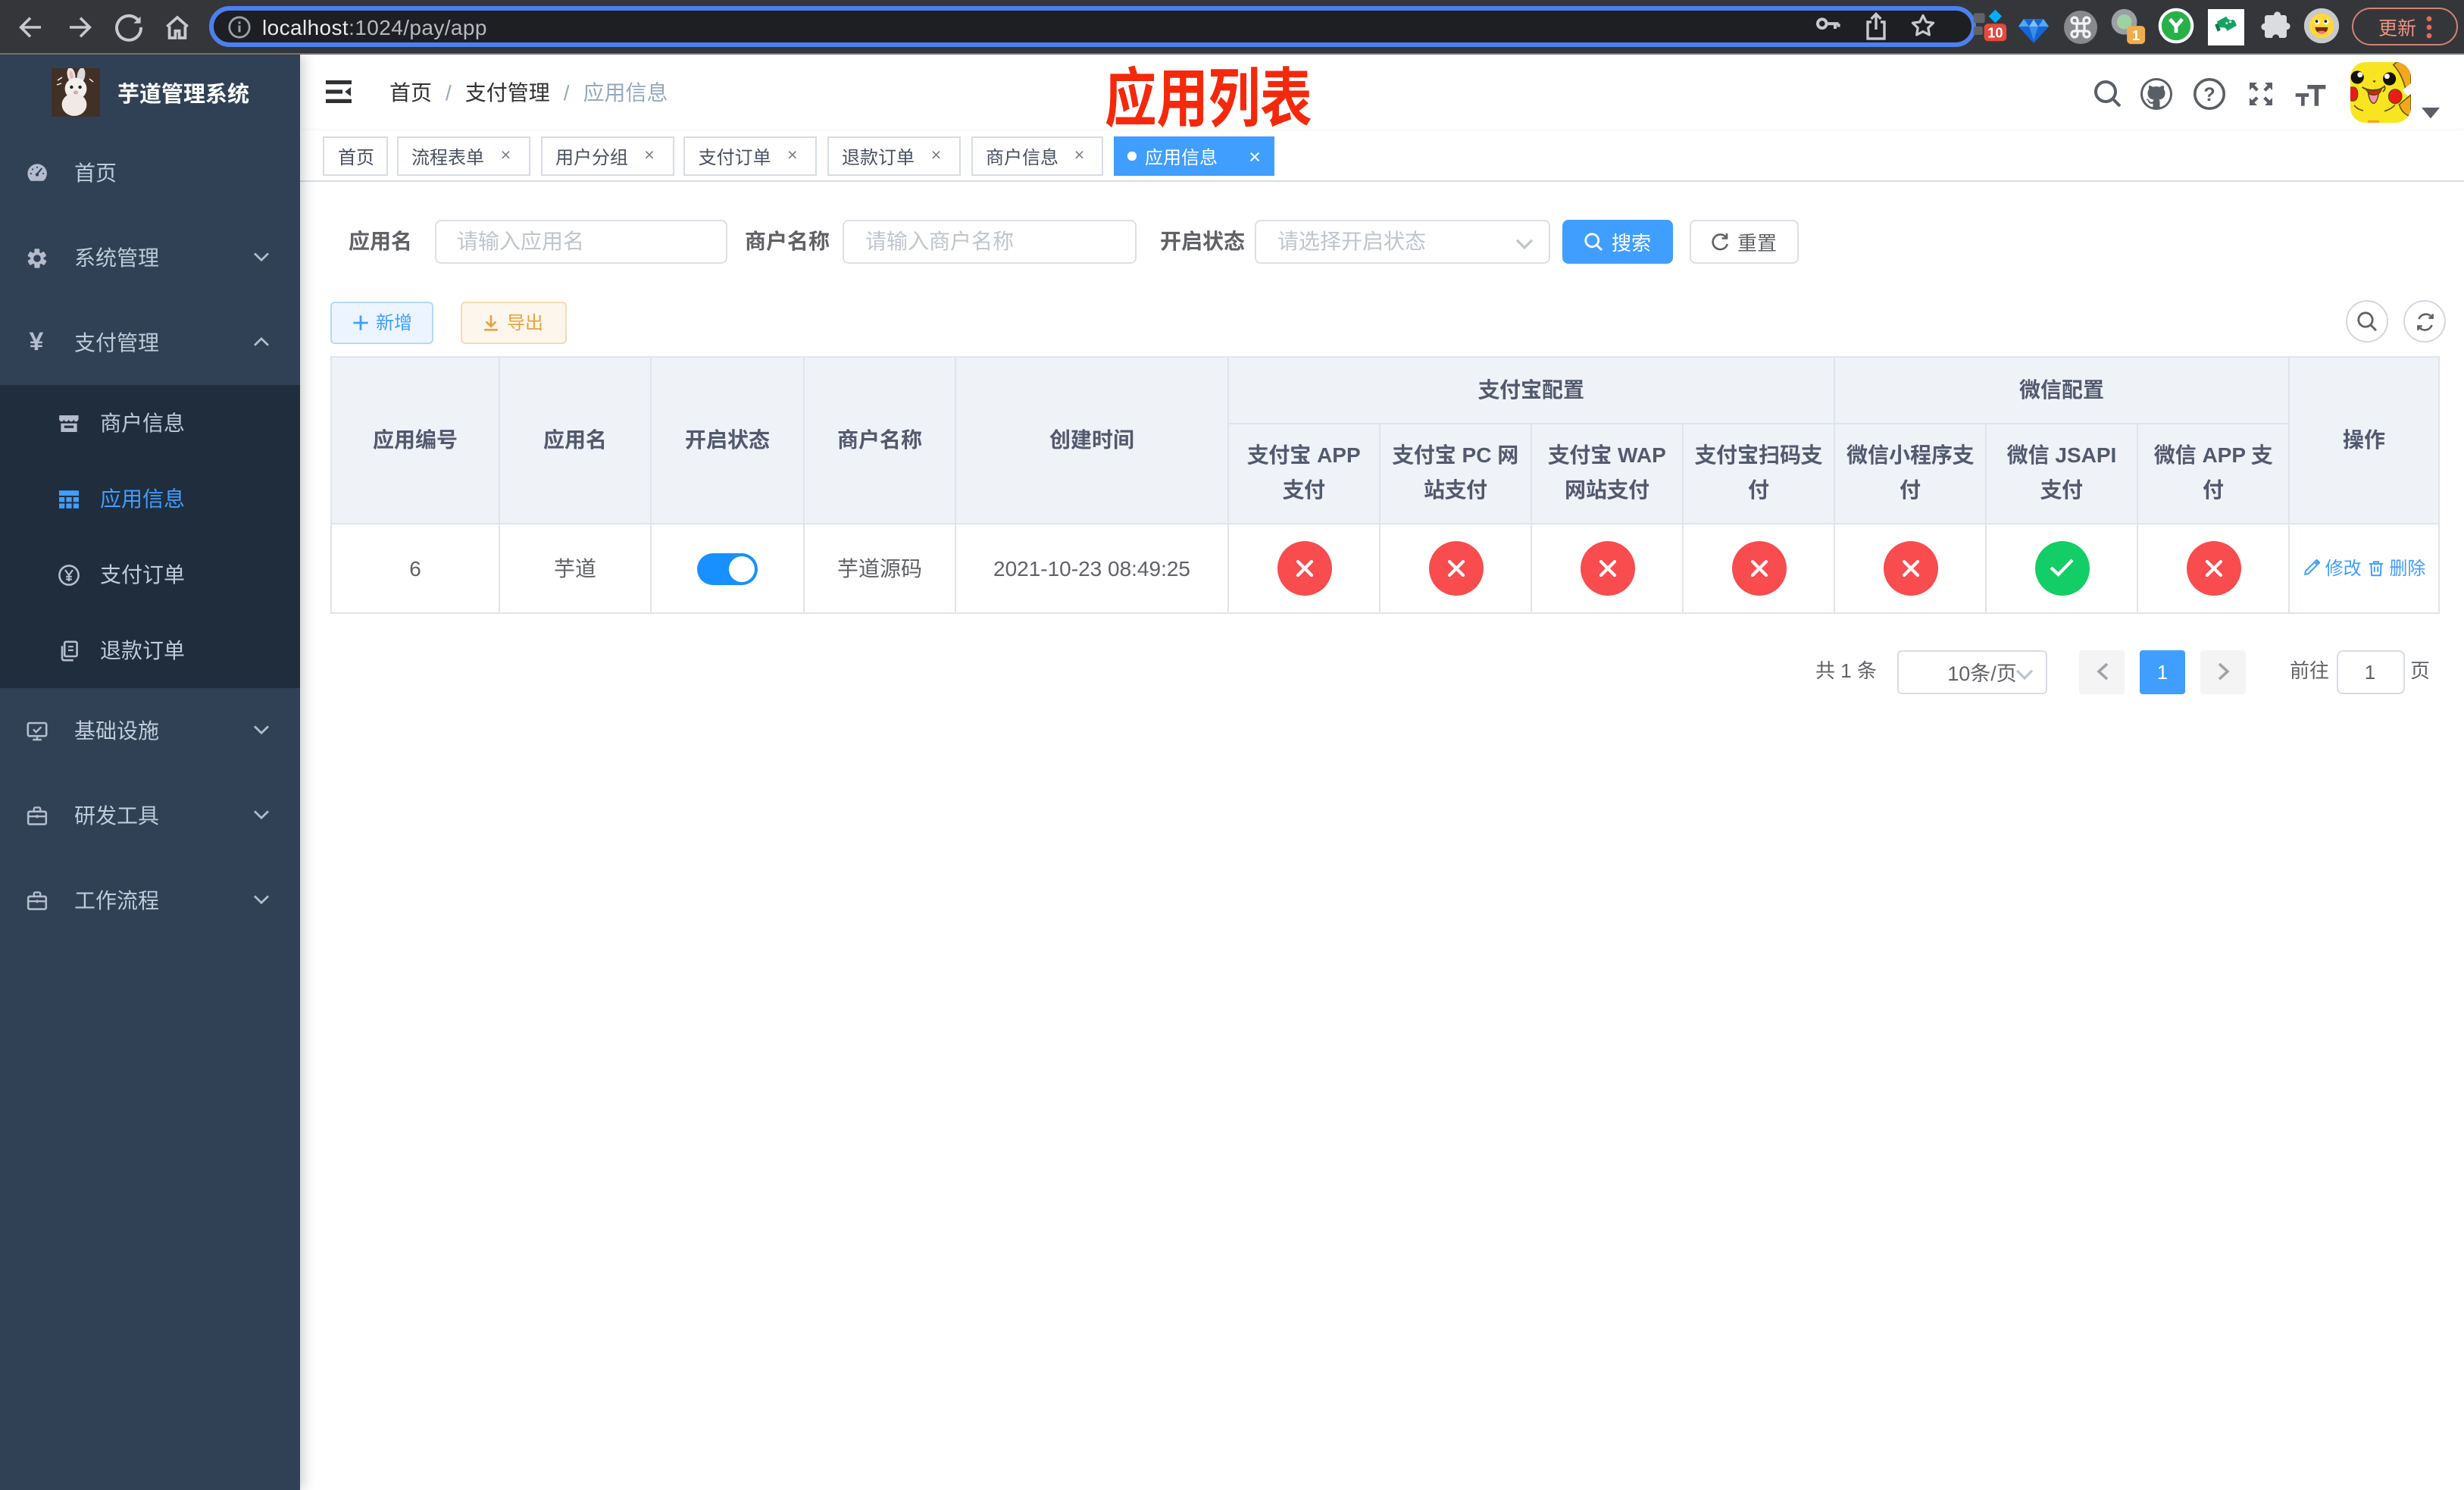 The width and height of the screenshot is (2464, 1490). Describe the element at coordinates (1995, 33) in the screenshot. I see `svg-text: 10` at that location.